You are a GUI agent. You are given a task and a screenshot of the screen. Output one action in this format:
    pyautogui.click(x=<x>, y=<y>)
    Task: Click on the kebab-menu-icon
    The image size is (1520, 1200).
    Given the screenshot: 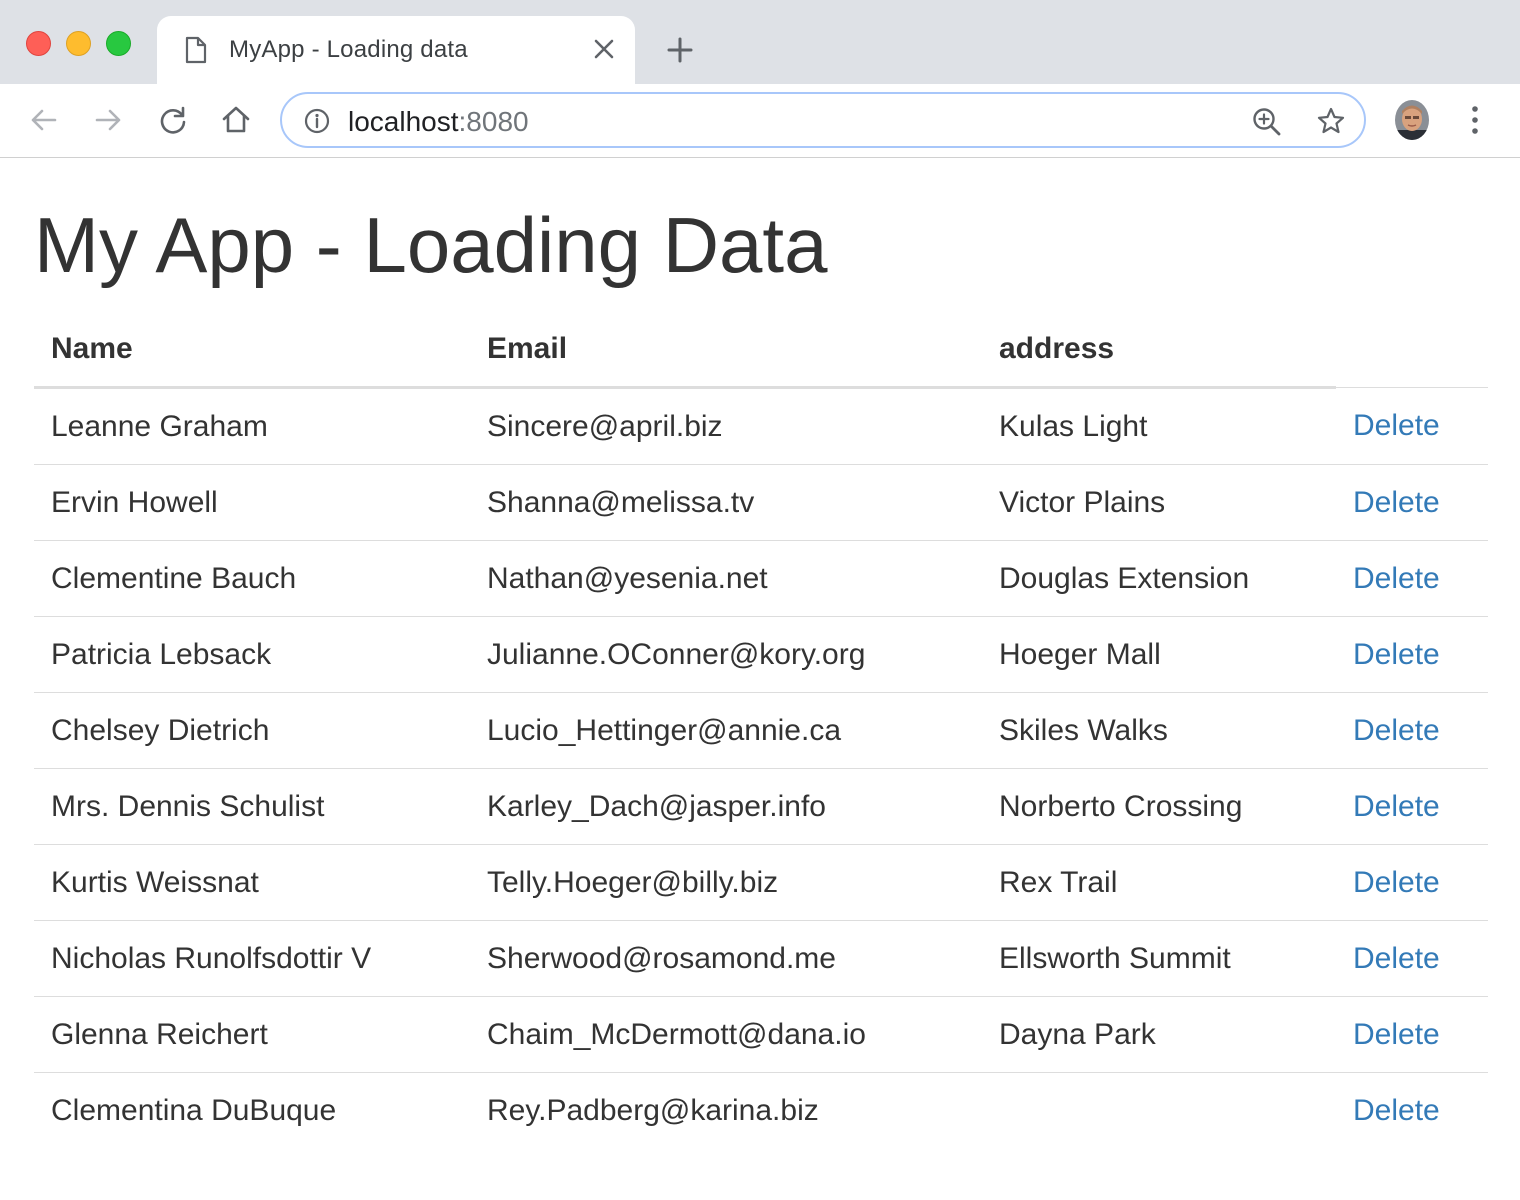 What is the action you would take?
    pyautogui.click(x=1475, y=122)
    